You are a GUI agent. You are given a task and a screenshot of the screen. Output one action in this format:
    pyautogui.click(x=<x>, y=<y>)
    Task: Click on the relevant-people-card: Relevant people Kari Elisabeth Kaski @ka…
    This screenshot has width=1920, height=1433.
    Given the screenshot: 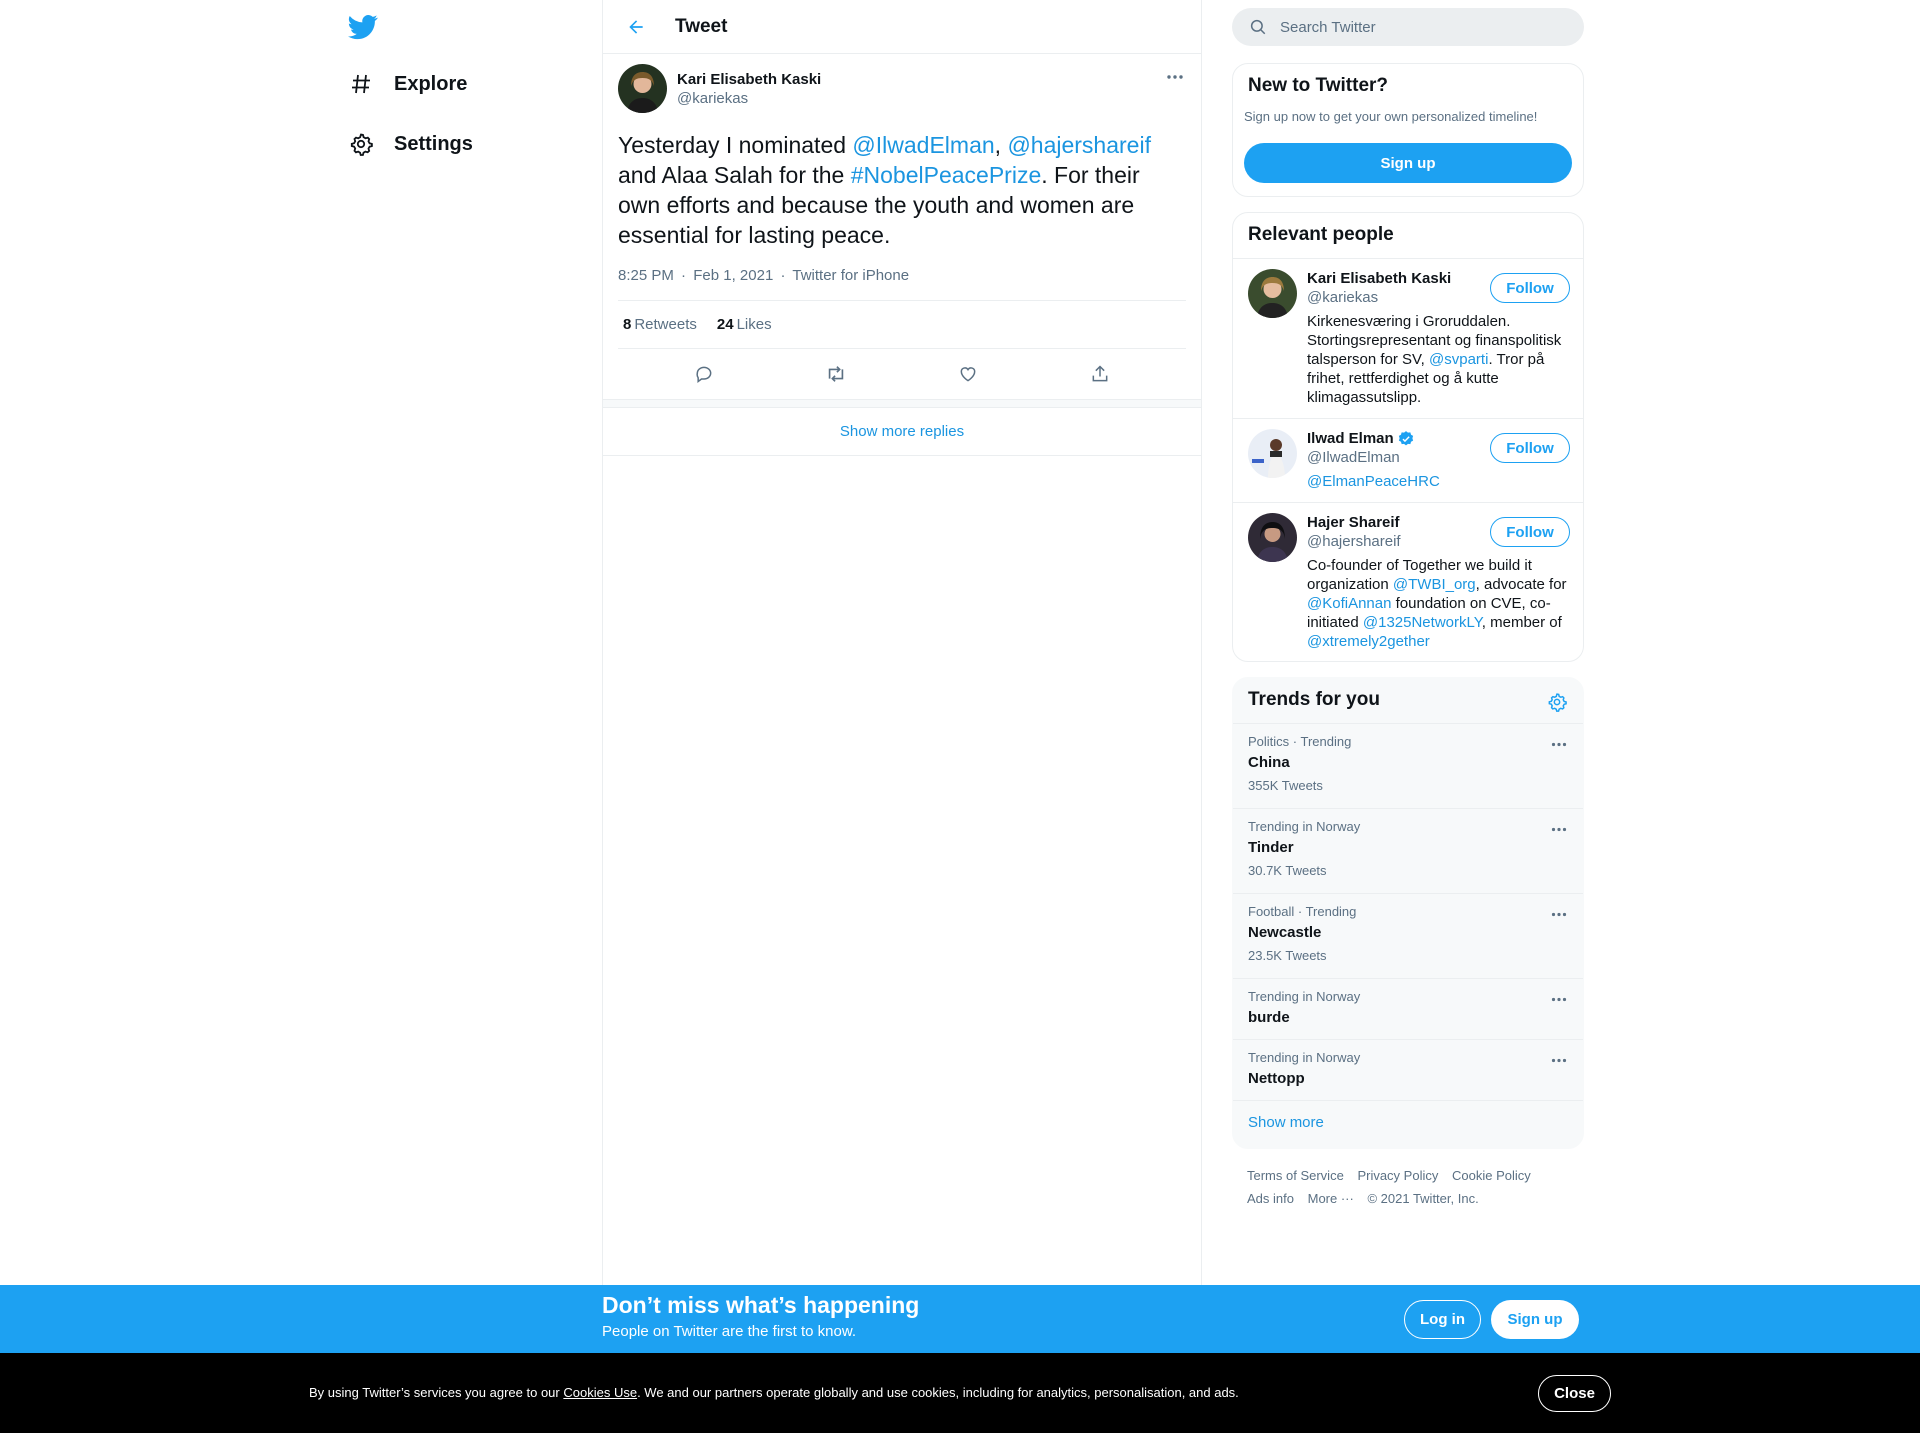 What is the action you would take?
    pyautogui.click(x=1408, y=437)
    